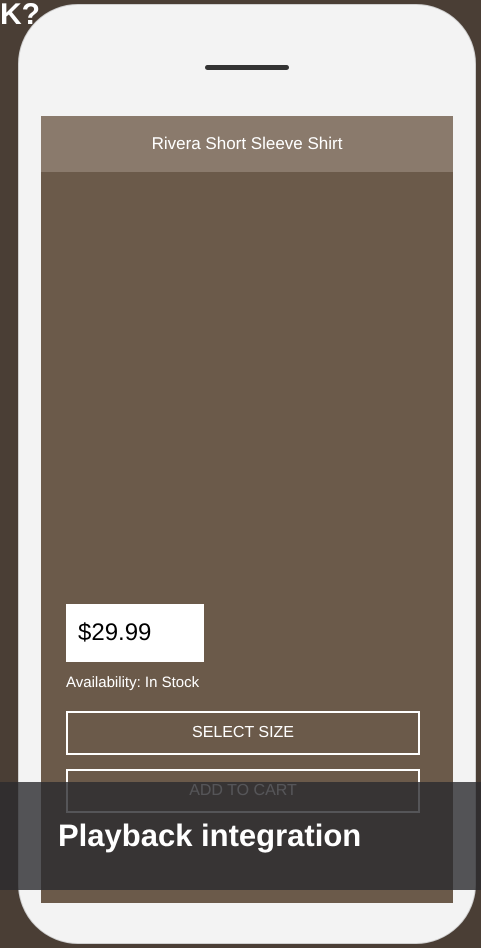 The height and width of the screenshot is (948, 481). What do you see at coordinates (20, 15) in the screenshot?
I see `page-heading: K?` at bounding box center [20, 15].